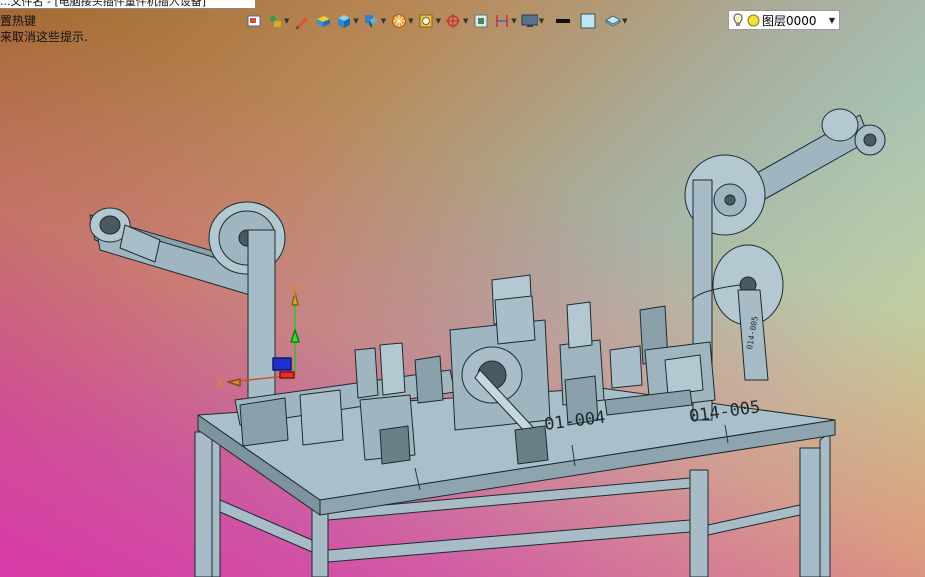  Describe the element at coordinates (219, 383) in the screenshot. I see `axis-label-x: X` at that location.